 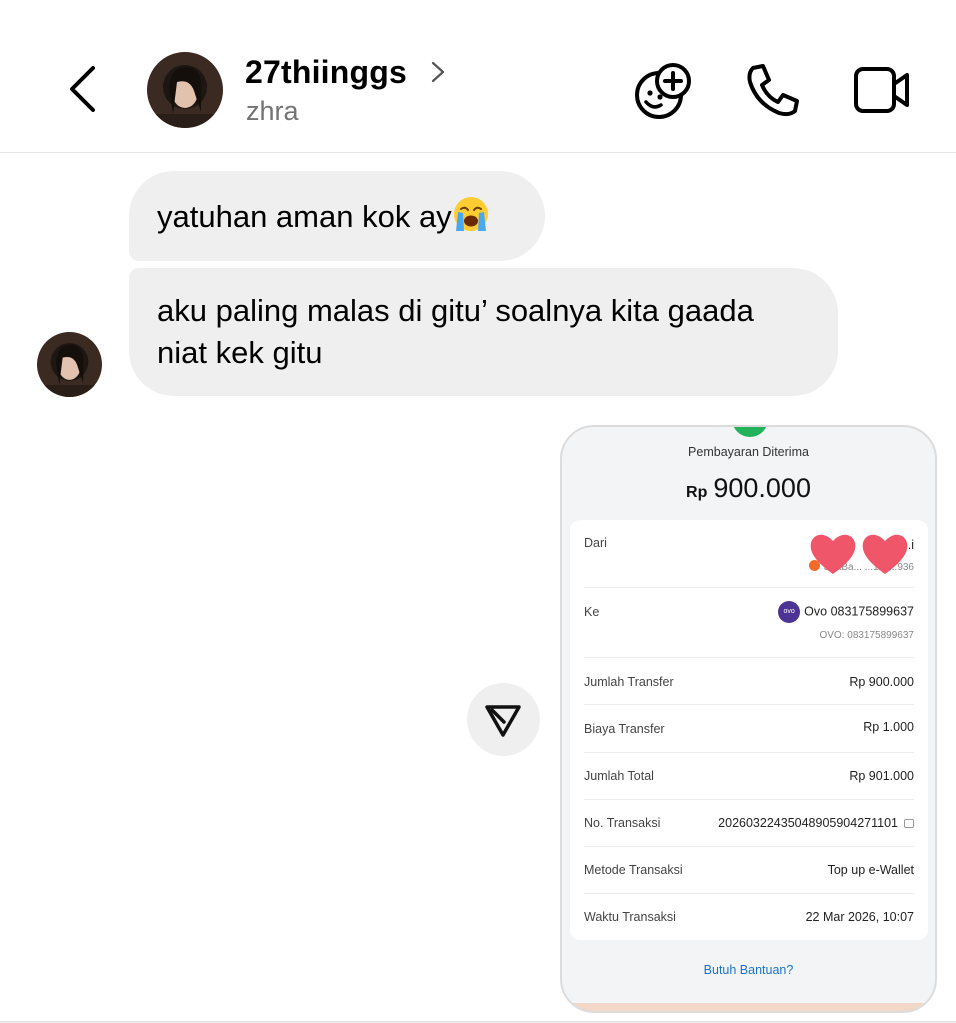 I want to click on copy-icon, so click(x=909, y=823).